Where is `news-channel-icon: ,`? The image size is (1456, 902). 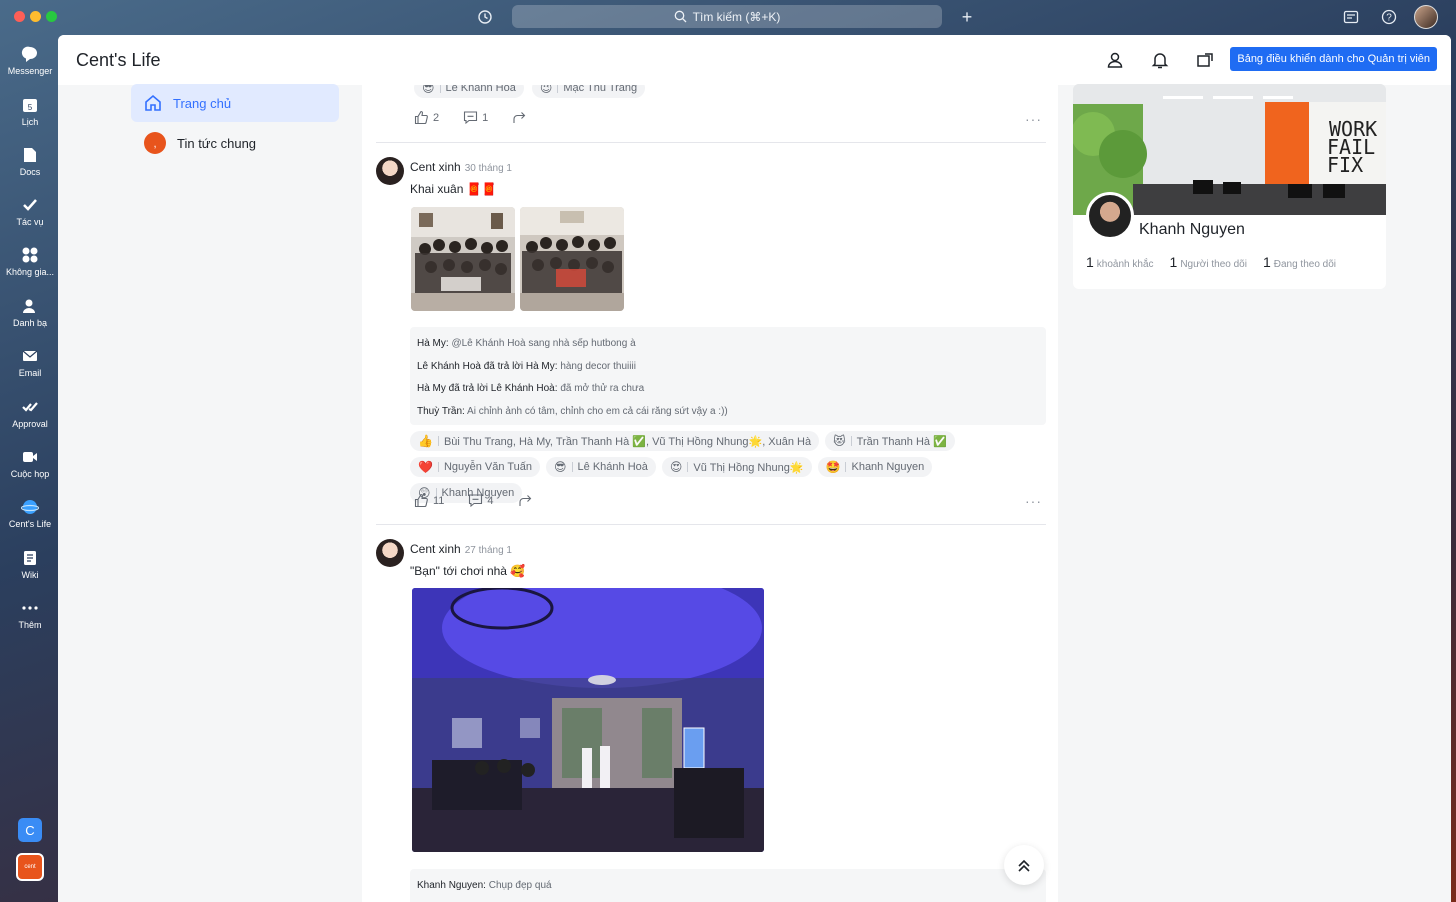 news-channel-icon: , is located at coordinates (155, 143).